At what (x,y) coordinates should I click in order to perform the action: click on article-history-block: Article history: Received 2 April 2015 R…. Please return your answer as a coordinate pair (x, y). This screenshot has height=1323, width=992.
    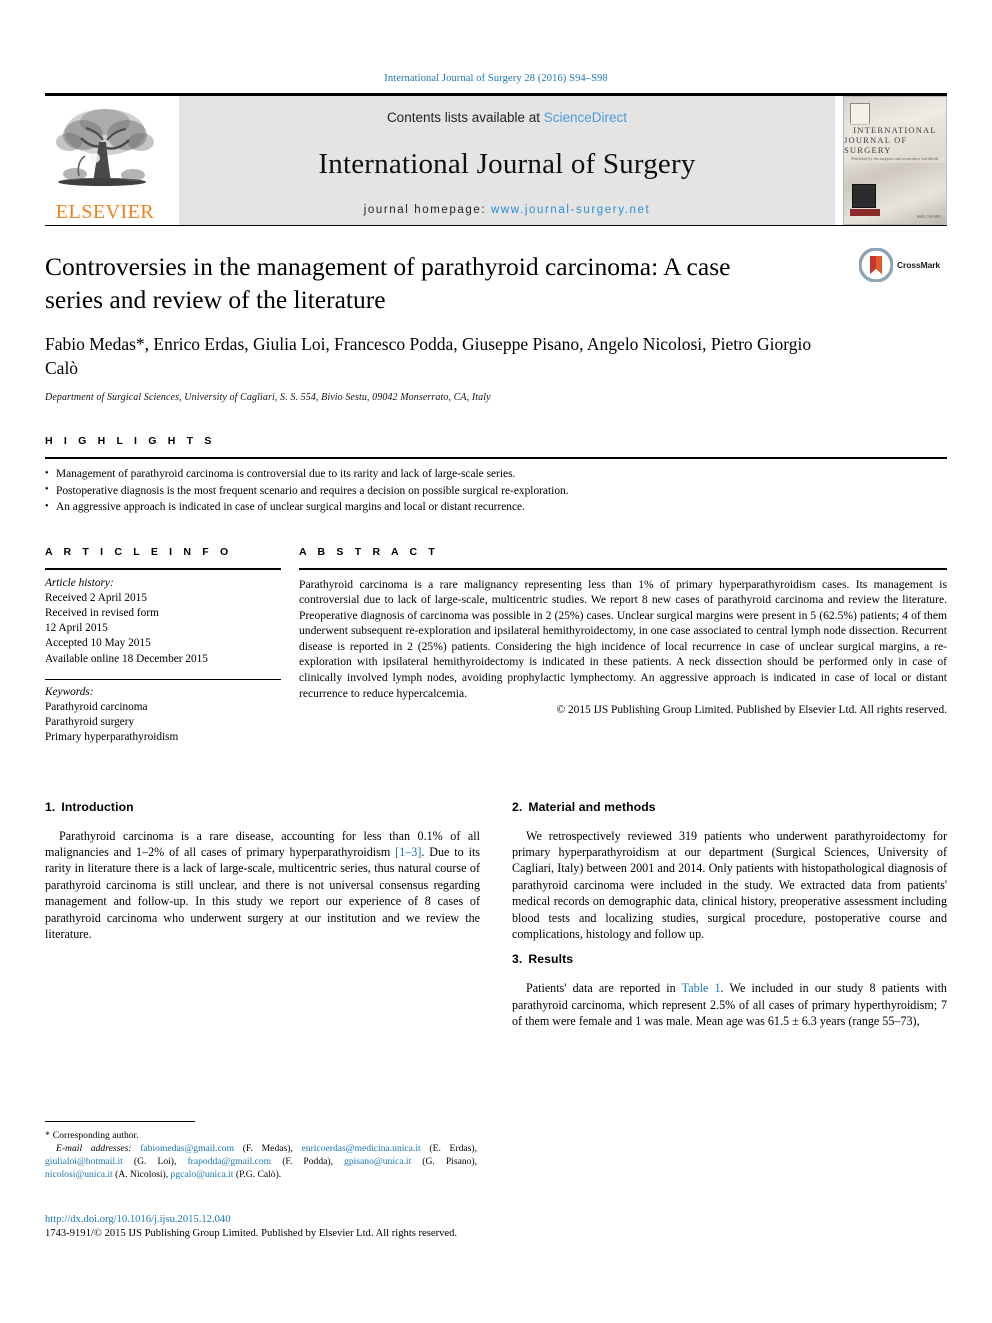
    Looking at the image, I should click on (163, 618).